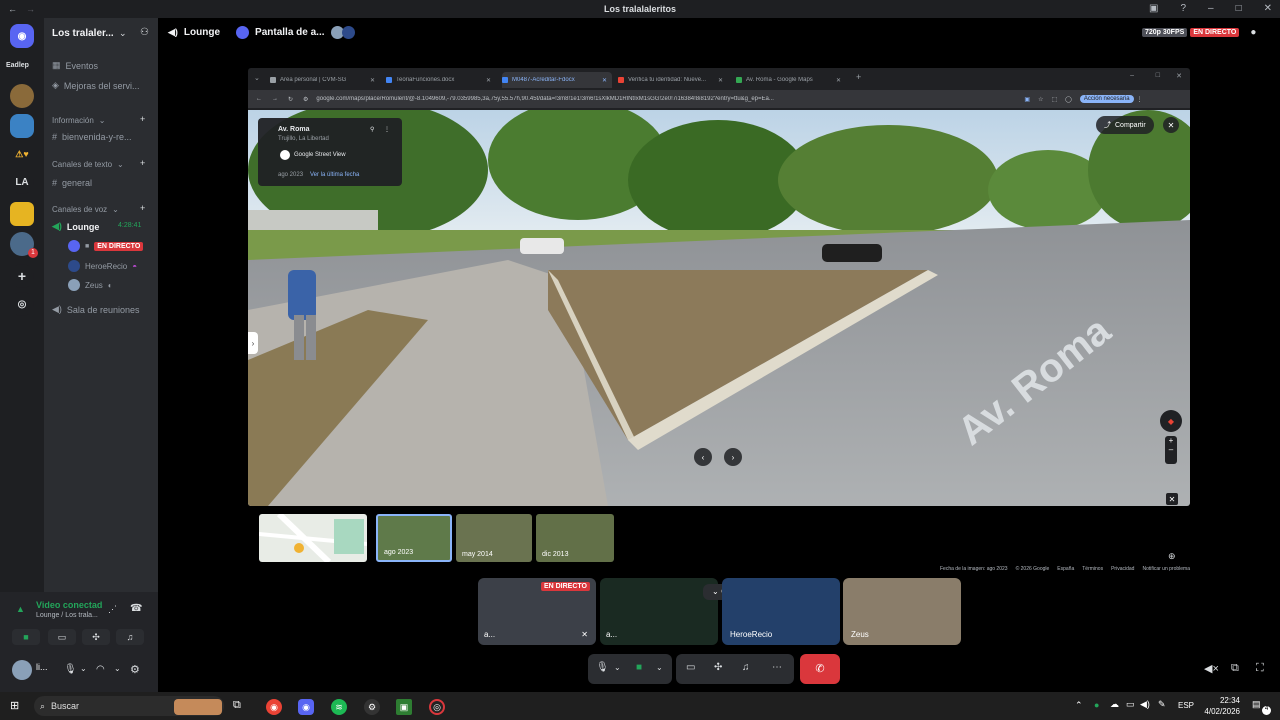  What do you see at coordinates (1172, 499) in the screenshot?
I see `close-timeline-button: ✕` at bounding box center [1172, 499].